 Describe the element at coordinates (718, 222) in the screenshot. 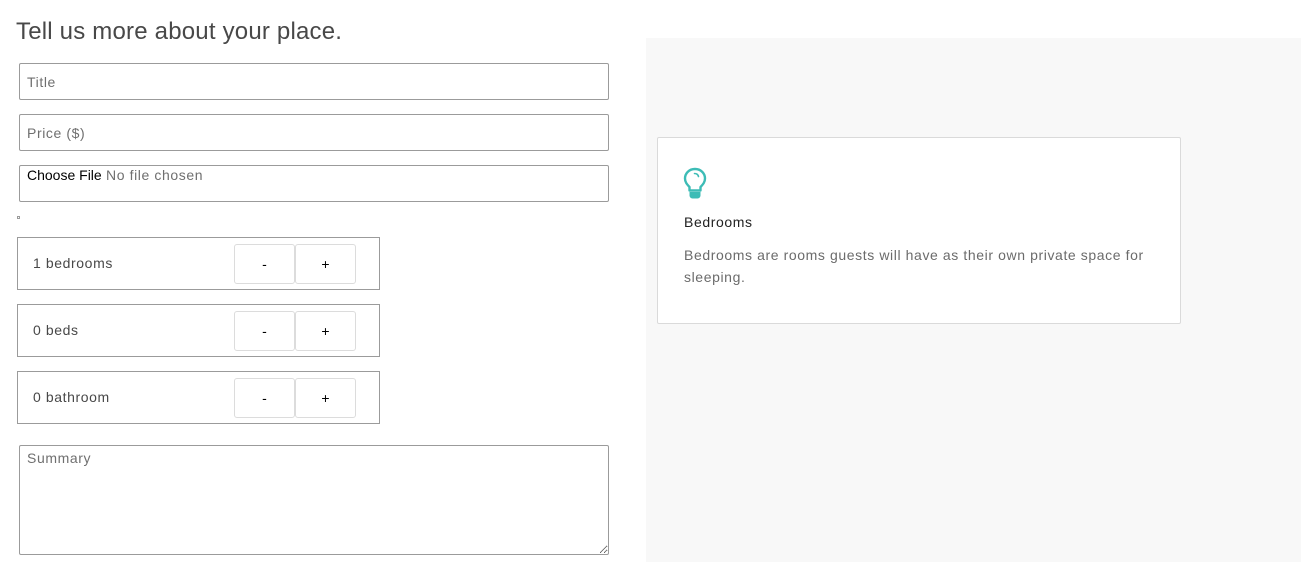

I see `tip-title: Bedrooms` at that location.